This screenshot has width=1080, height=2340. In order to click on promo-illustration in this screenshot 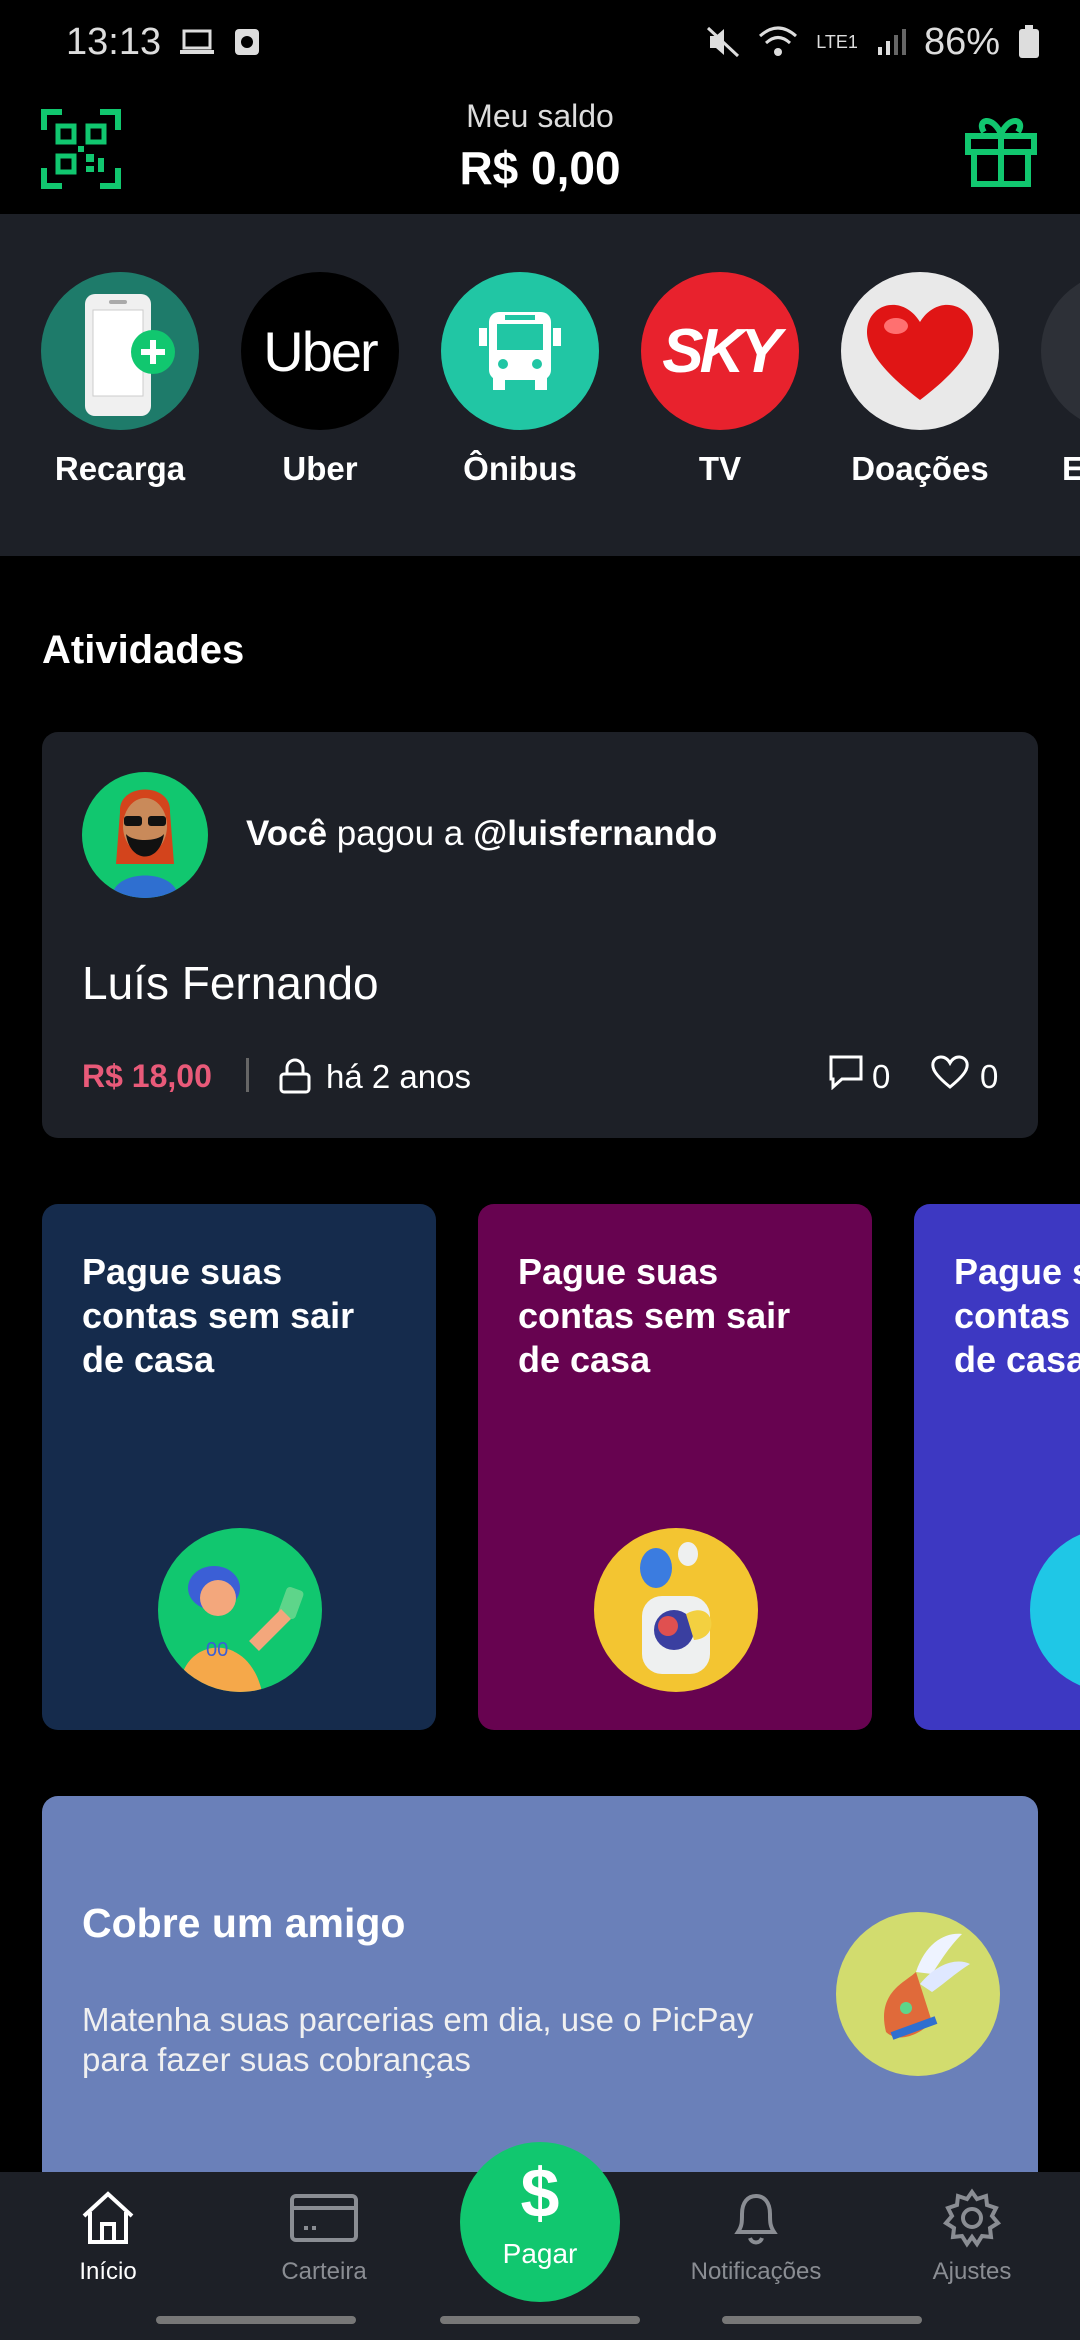, I will do `click(1055, 1610)`.